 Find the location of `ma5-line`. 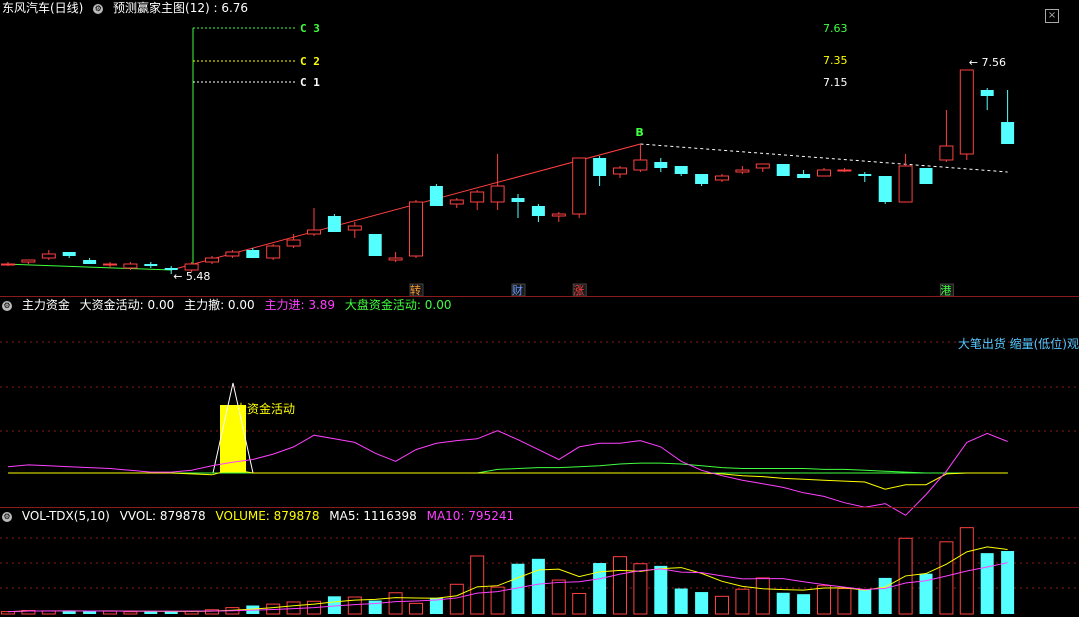

ma5-line is located at coordinates (507, 579).